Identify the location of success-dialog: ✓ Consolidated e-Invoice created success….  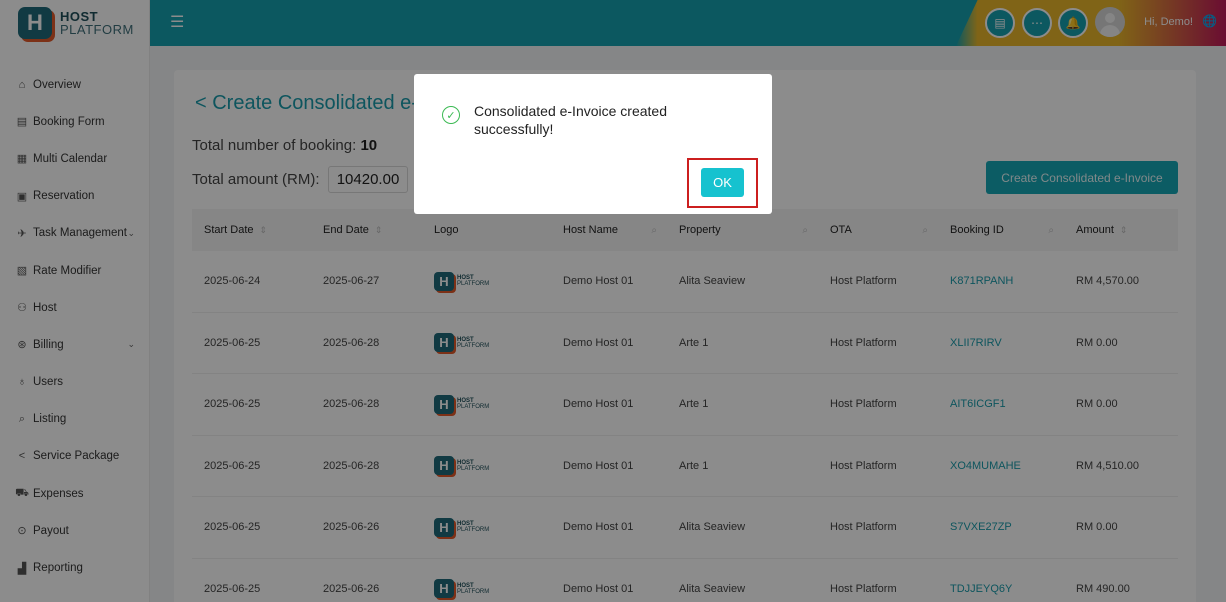
(593, 144).